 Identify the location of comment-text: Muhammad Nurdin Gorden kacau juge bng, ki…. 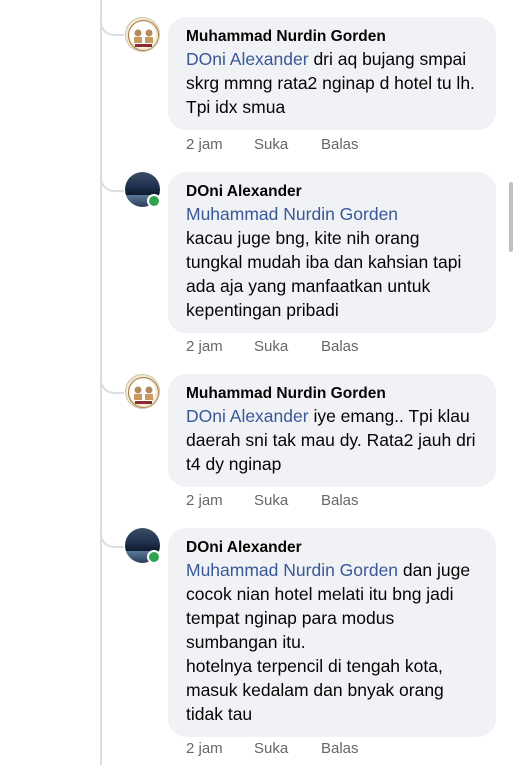
(324, 262).